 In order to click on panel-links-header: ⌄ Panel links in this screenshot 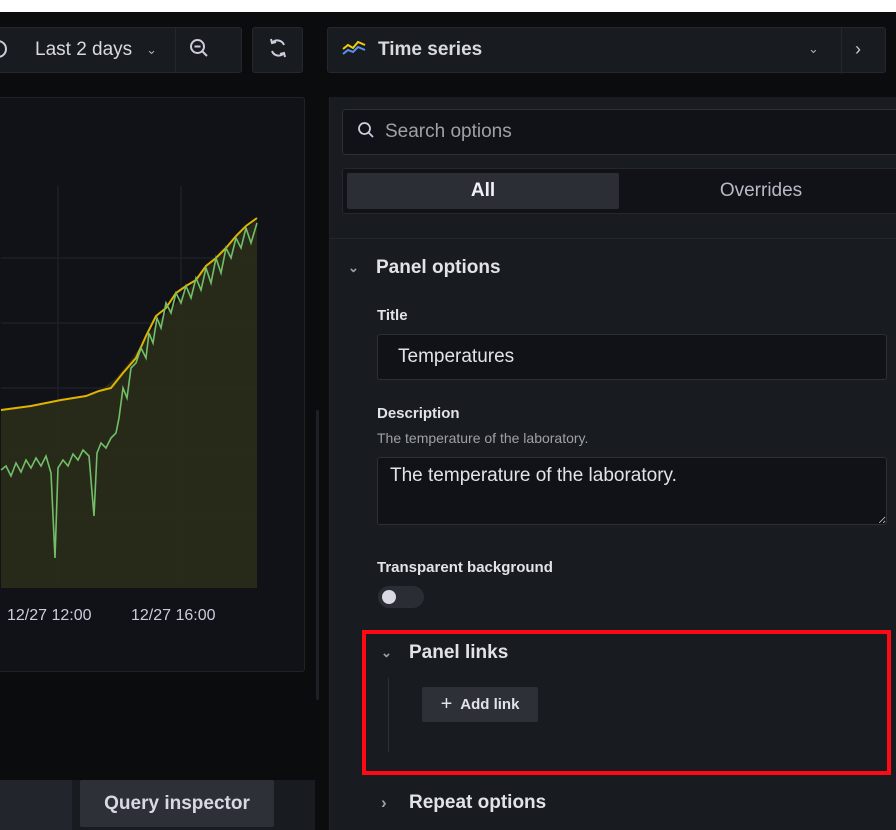, I will do `click(444, 653)`.